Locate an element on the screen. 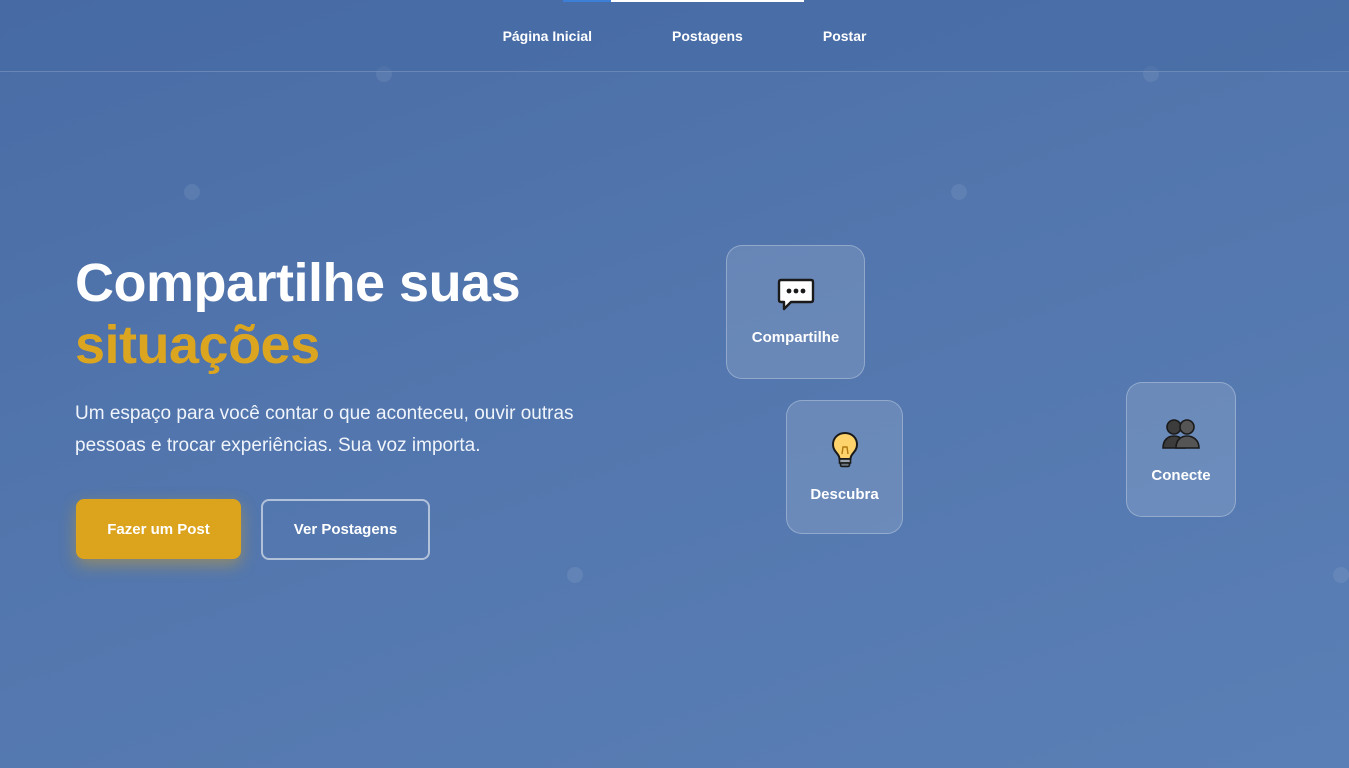 The width and height of the screenshot is (1349, 768). feature-card-label: Compartilhe is located at coordinates (795, 337).